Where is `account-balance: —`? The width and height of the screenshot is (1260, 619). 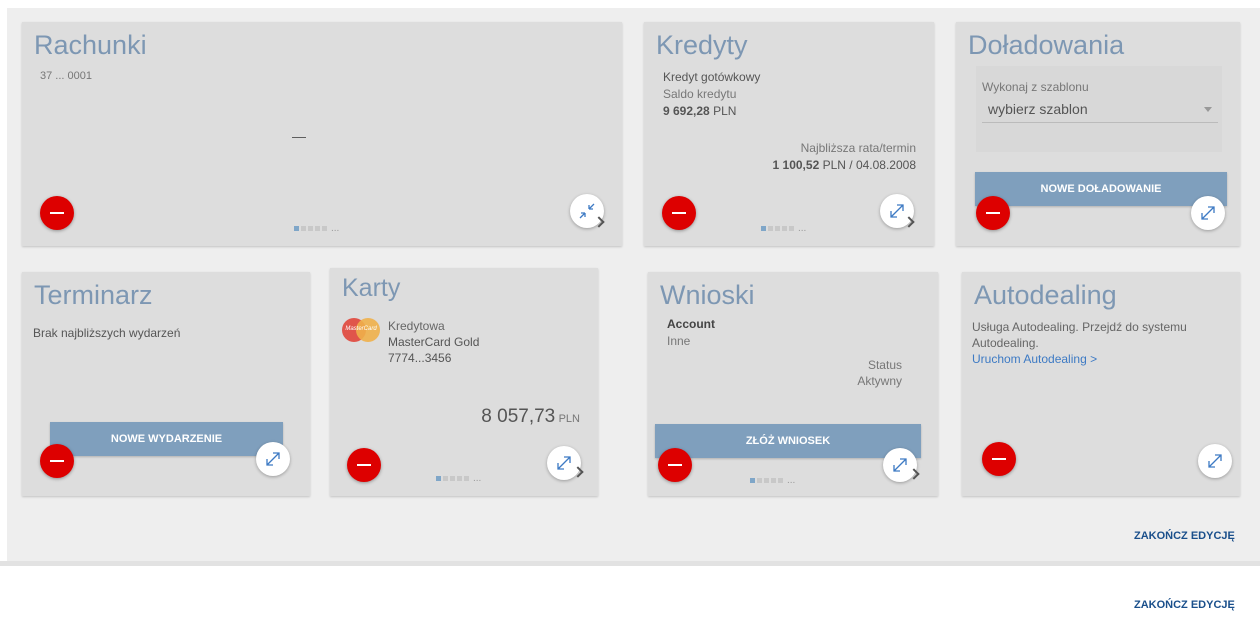
account-balance: — is located at coordinates (299, 136).